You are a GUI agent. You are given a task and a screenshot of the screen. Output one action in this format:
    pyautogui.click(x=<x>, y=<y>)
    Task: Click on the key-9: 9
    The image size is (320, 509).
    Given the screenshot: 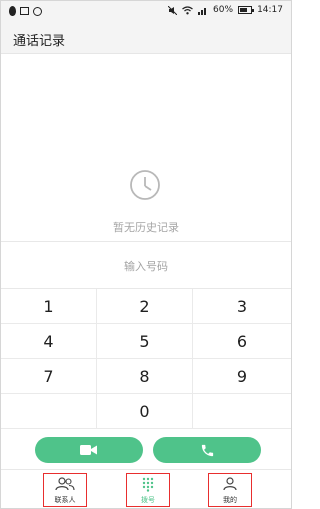 What is the action you would take?
    pyautogui.click(x=242, y=376)
    